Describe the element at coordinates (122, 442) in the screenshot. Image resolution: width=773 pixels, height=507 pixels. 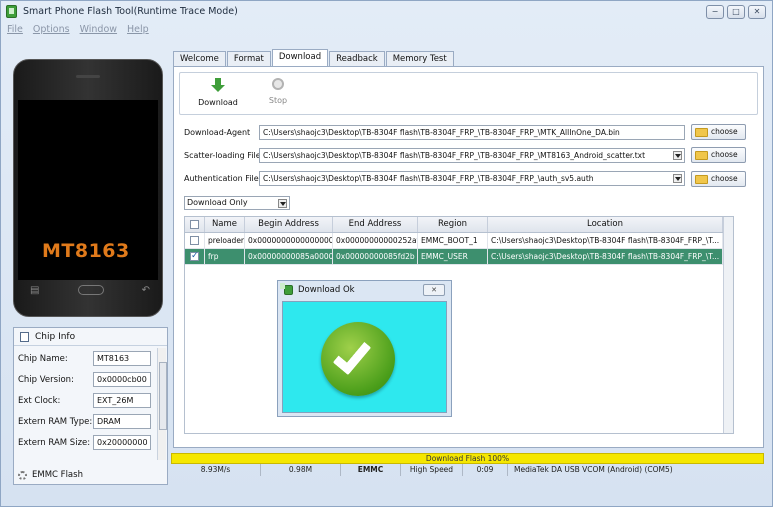
I see `ram-size-value: 0x20000000` at that location.